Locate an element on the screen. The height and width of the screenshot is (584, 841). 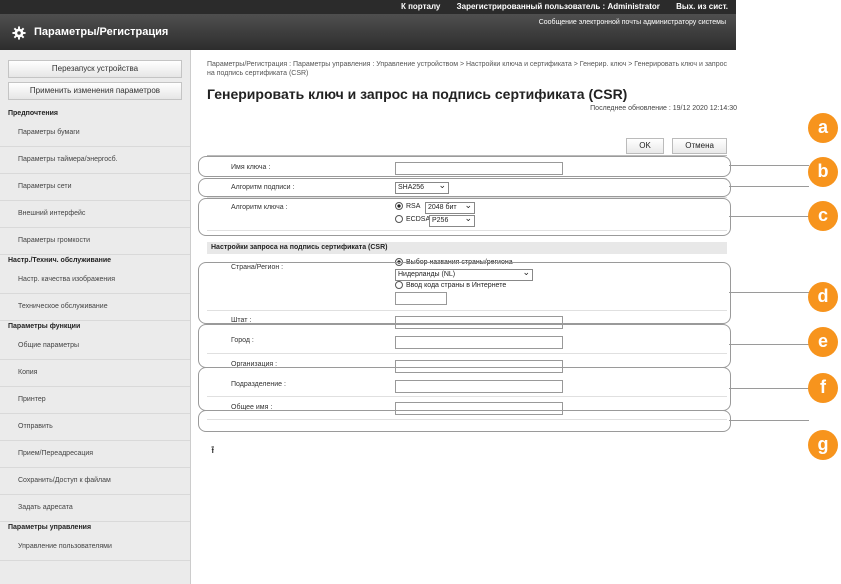
sidebar-section: Предпочтения is located at coordinates (33, 113).